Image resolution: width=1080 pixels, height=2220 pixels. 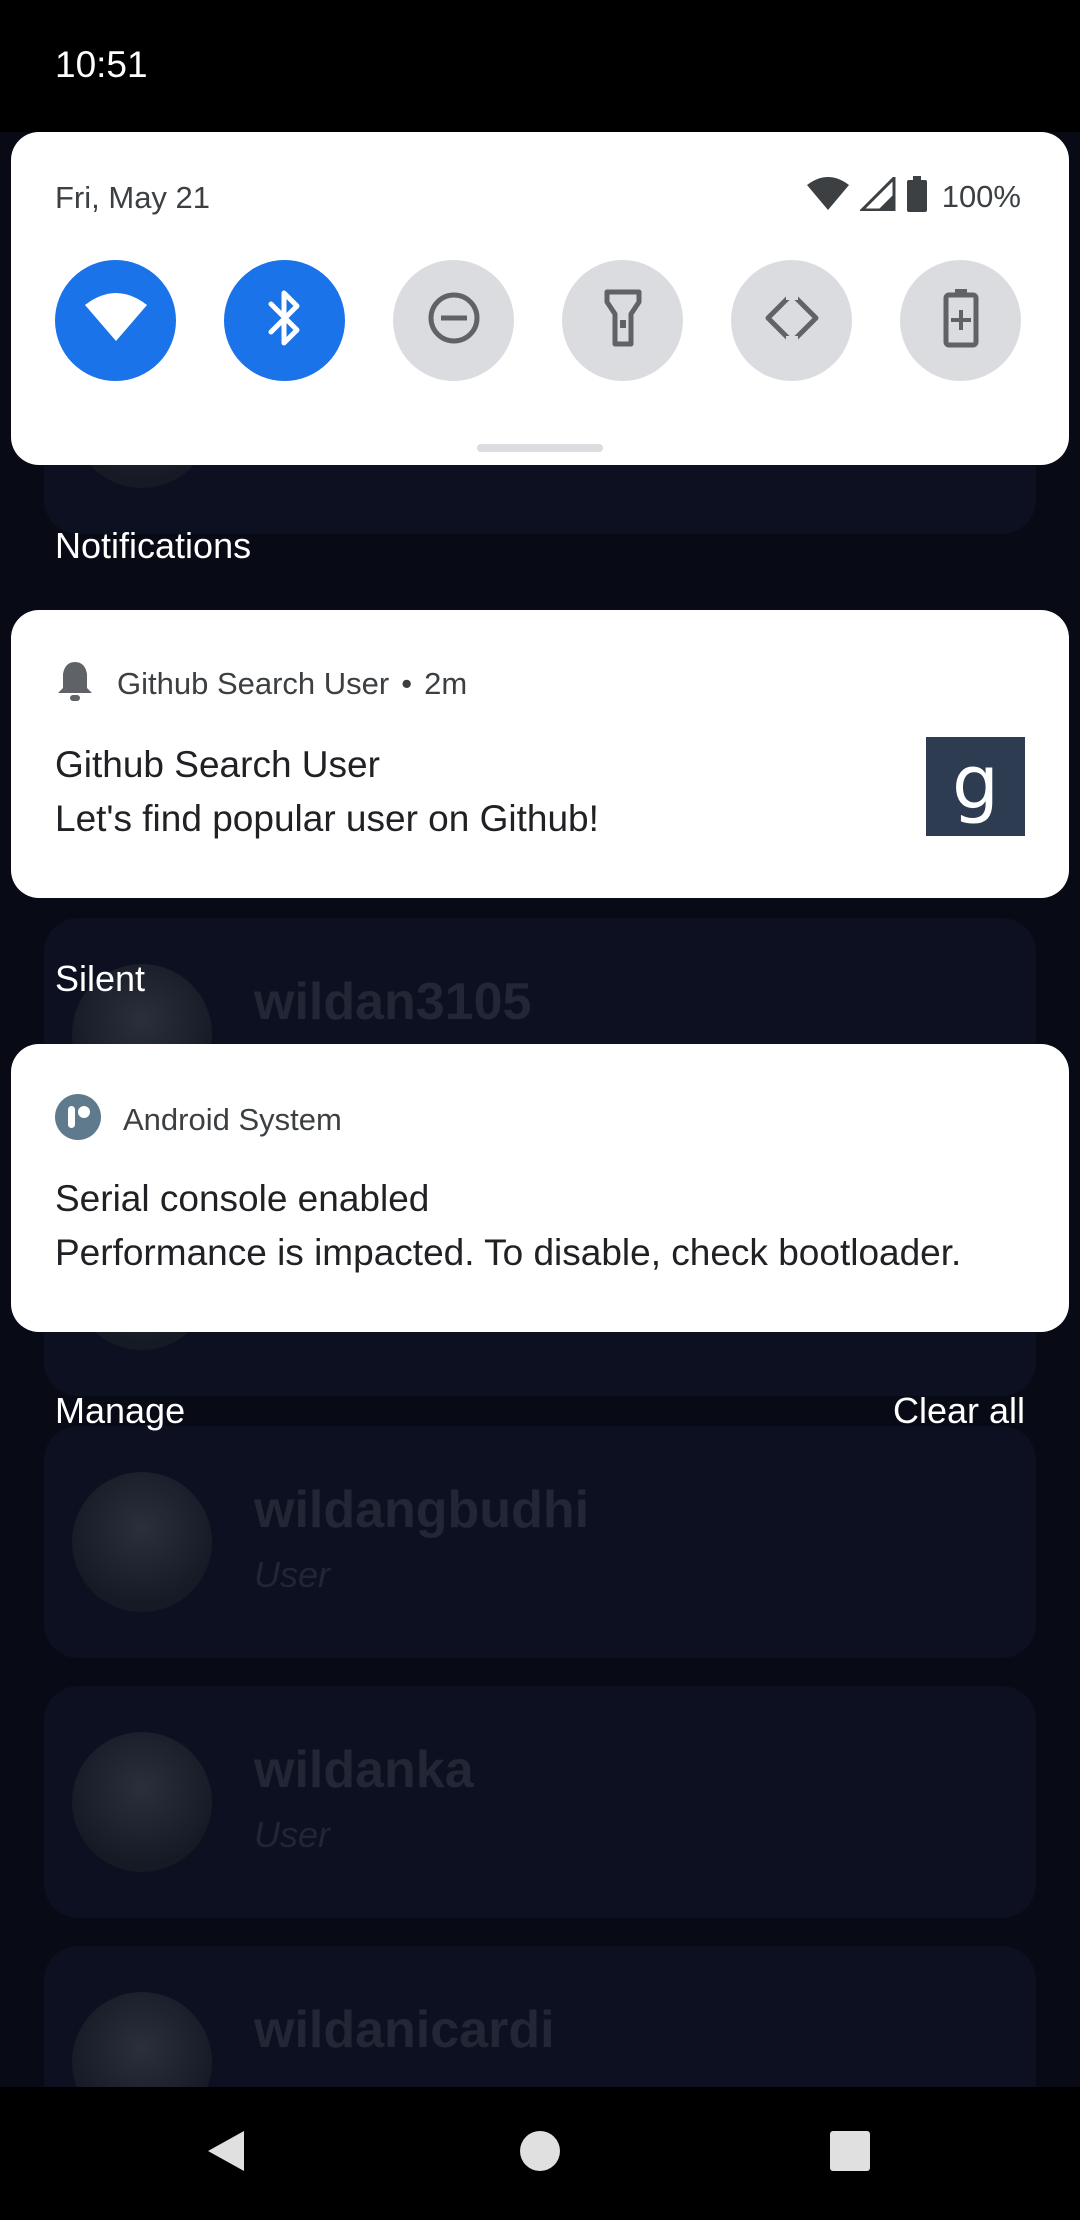 What do you see at coordinates (153, 545) in the screenshot?
I see `notifications-section-label: Notifications` at bounding box center [153, 545].